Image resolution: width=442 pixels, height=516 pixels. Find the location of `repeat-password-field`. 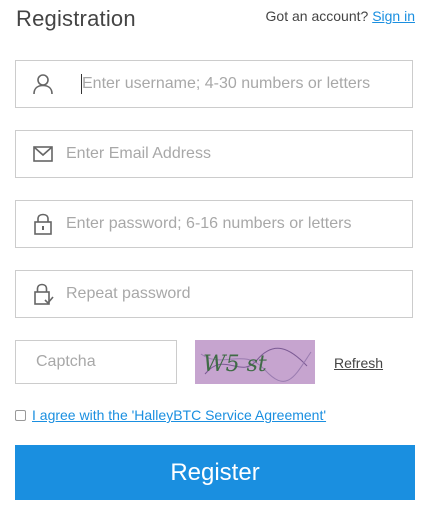

repeat-password-field is located at coordinates (214, 294).